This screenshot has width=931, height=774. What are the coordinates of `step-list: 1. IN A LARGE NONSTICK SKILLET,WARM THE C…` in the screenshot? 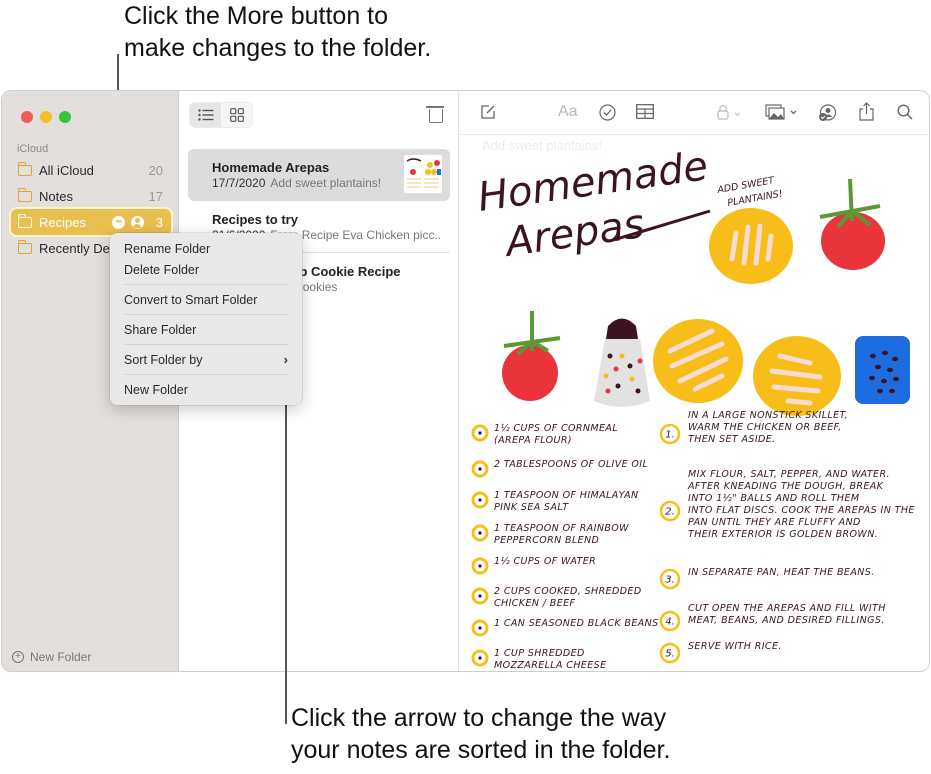 It's located at (787, 537).